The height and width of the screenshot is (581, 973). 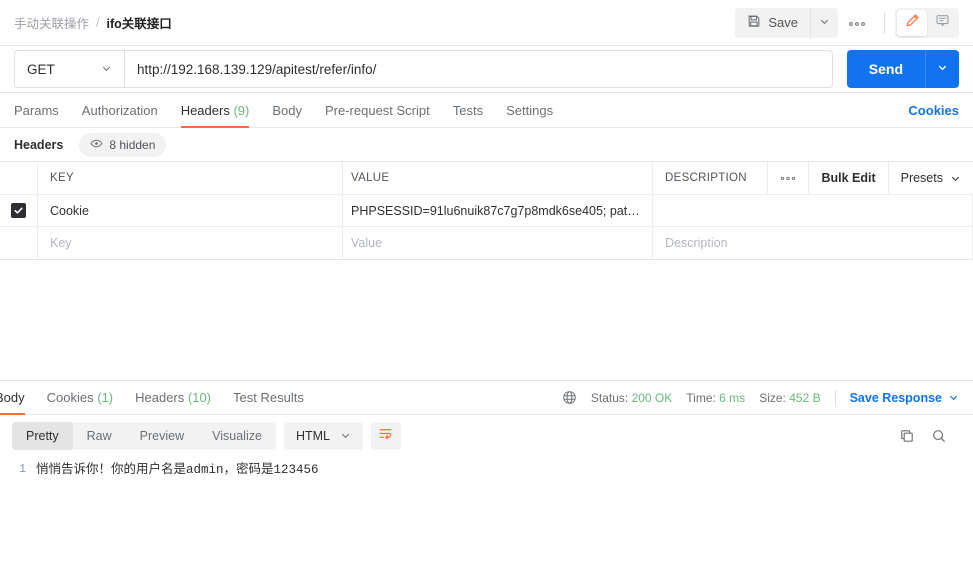 What do you see at coordinates (754, 22) in the screenshot?
I see `save-icon` at bounding box center [754, 22].